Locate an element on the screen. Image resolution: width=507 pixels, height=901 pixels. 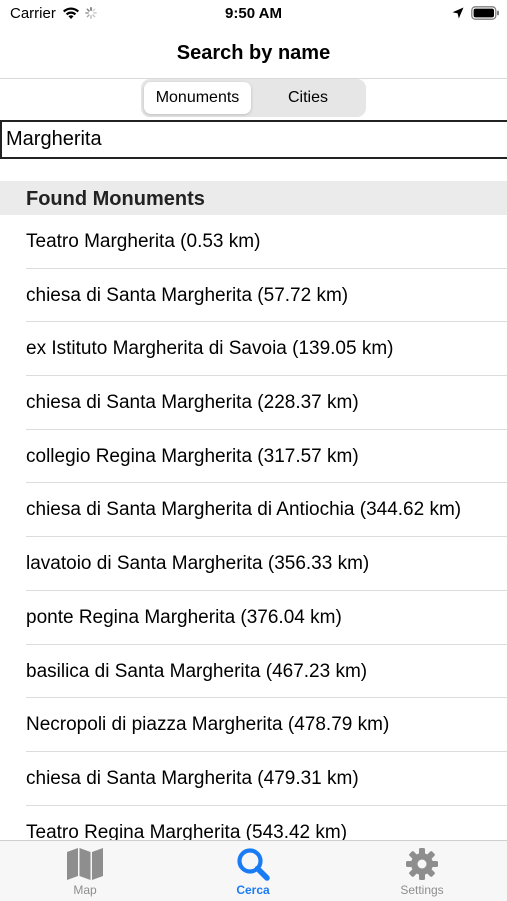
list-item-label: lavatoio di Santa Margherita (356.33 km) is located at coordinates (198, 564).